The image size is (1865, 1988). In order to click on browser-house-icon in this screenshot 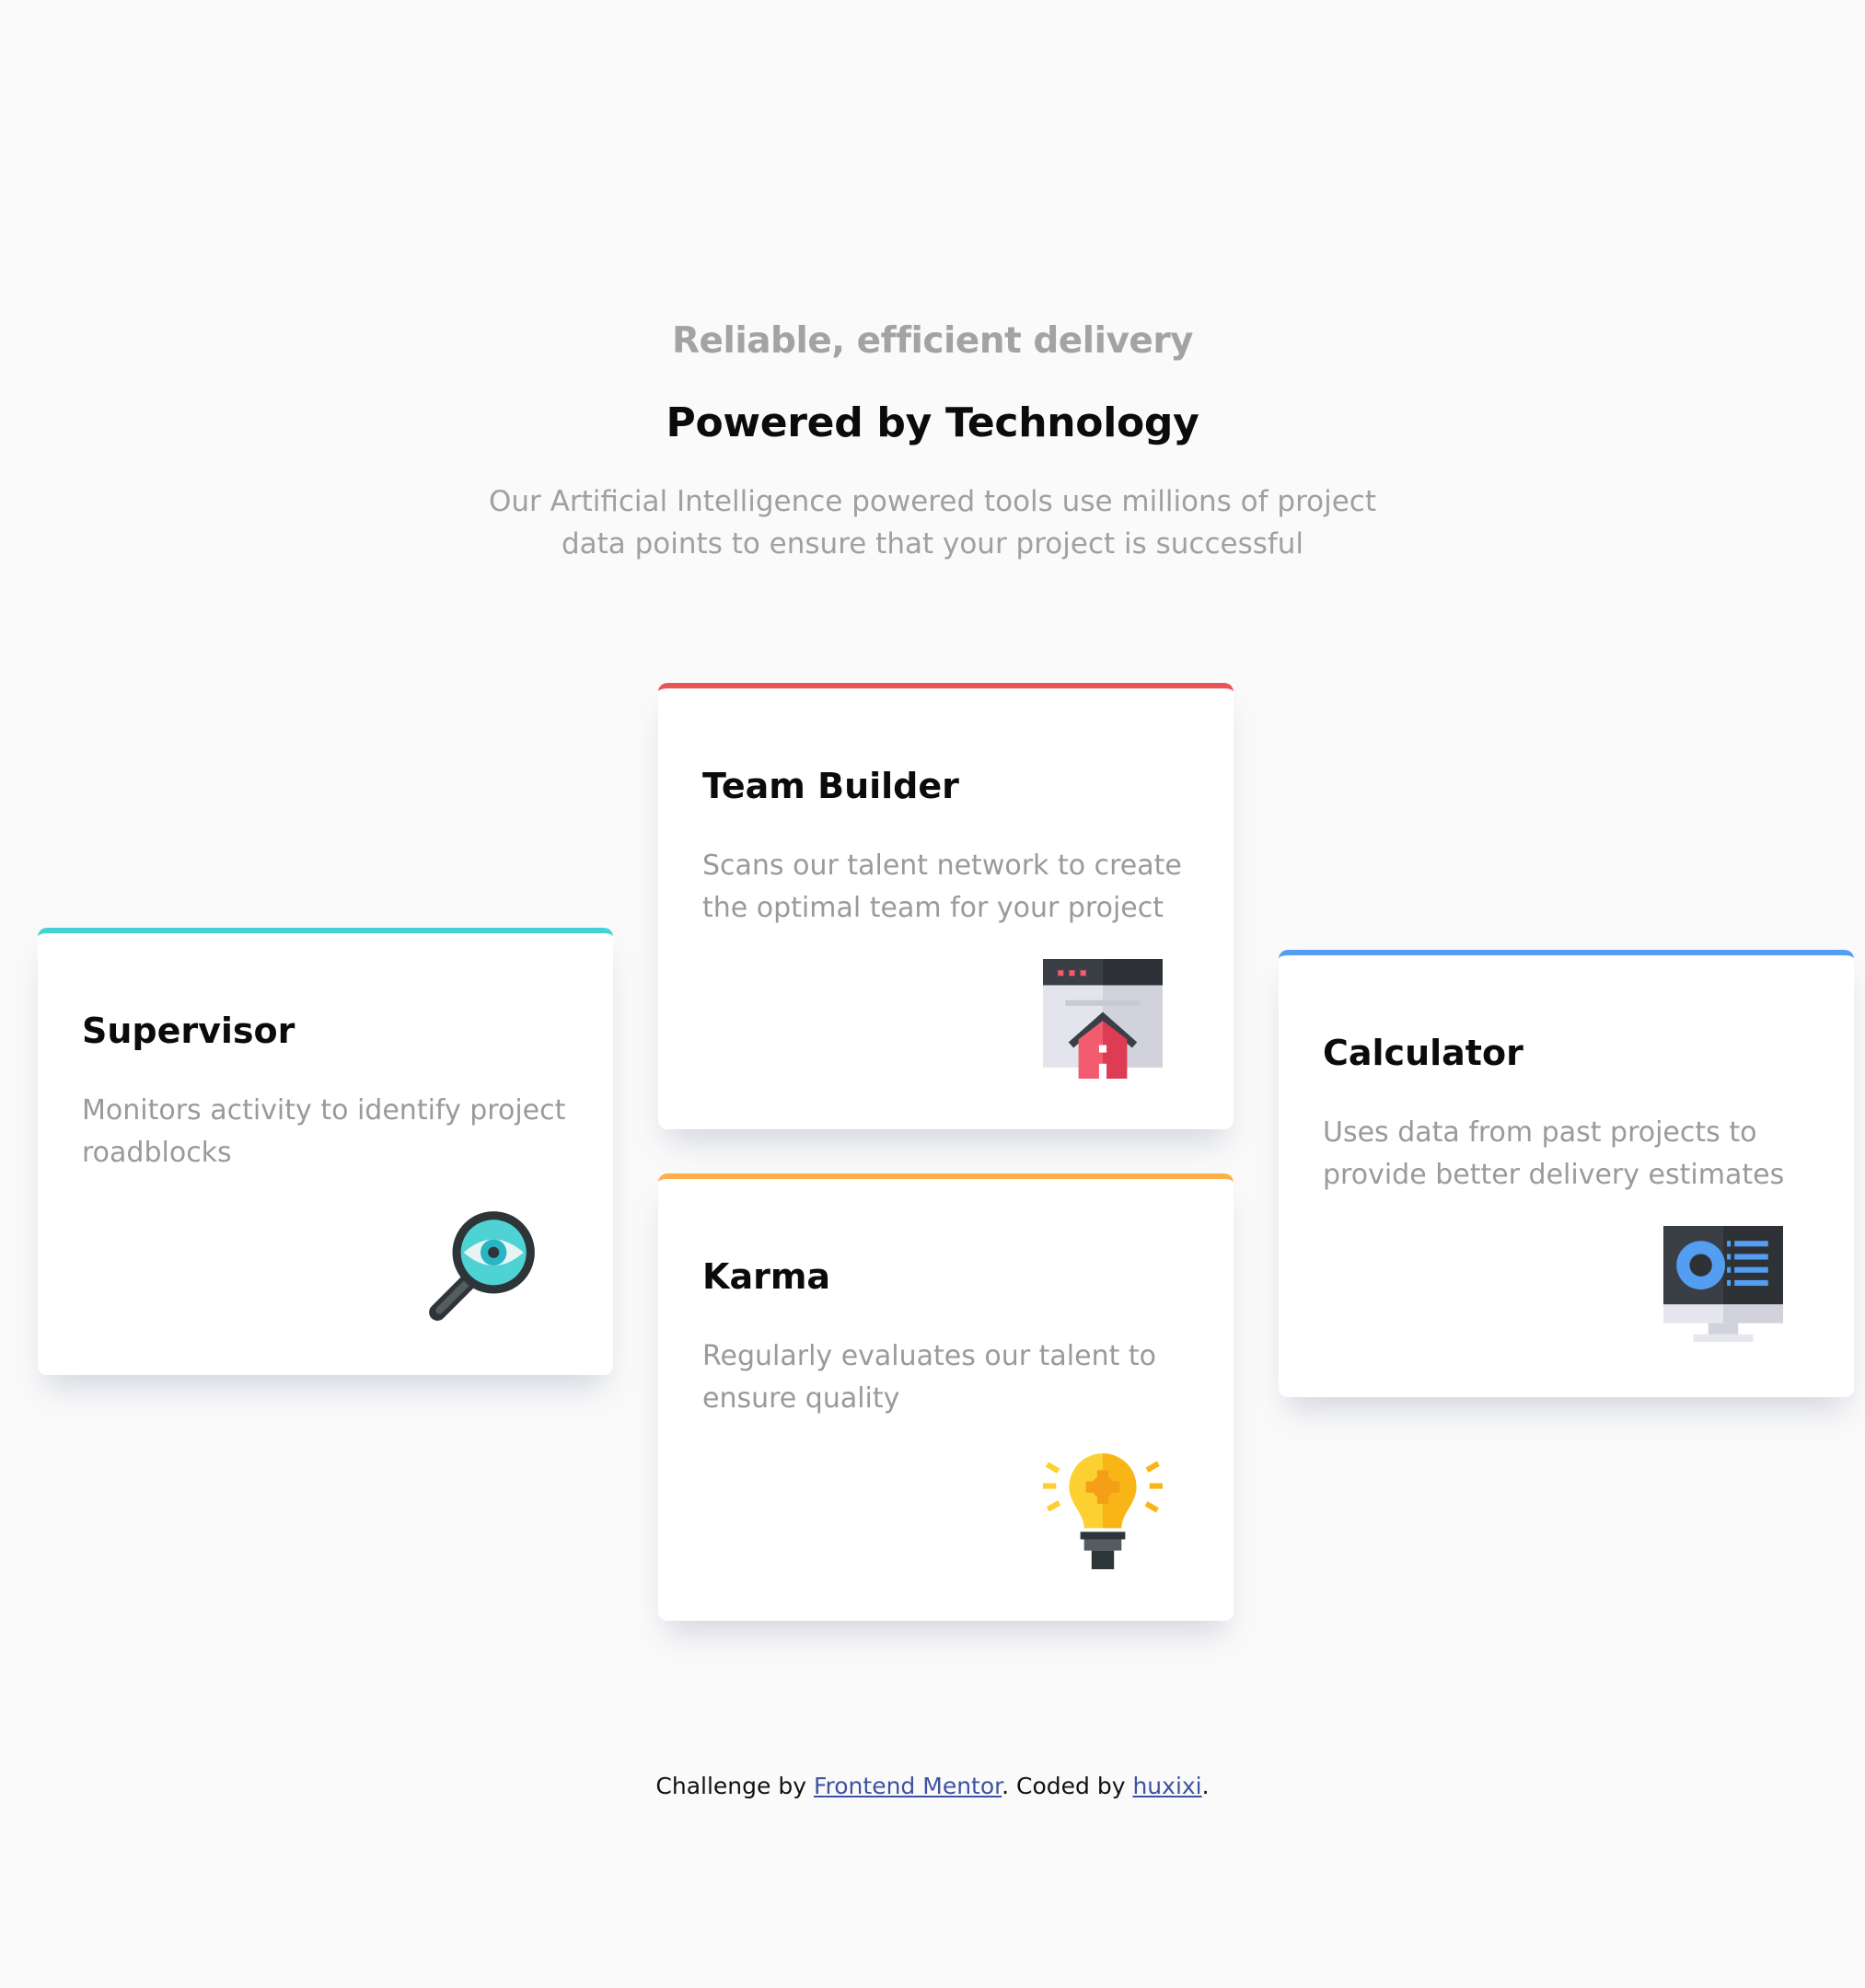, I will do `click(1103, 1019)`.